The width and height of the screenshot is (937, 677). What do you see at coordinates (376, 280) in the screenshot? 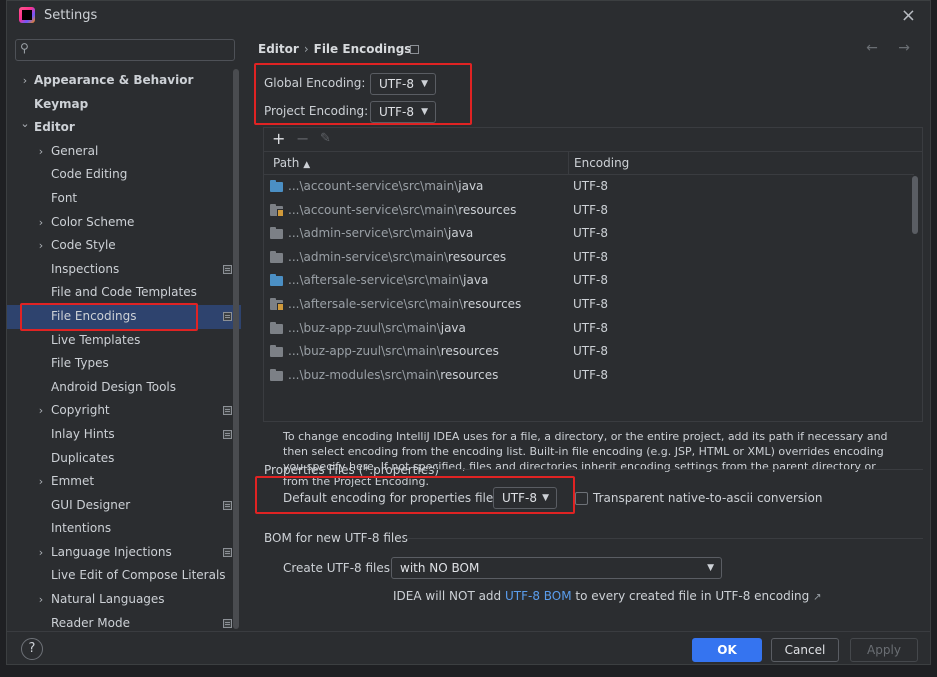
I see `row-path-prefix: ...\aftersale-service\src\main\` at bounding box center [376, 280].